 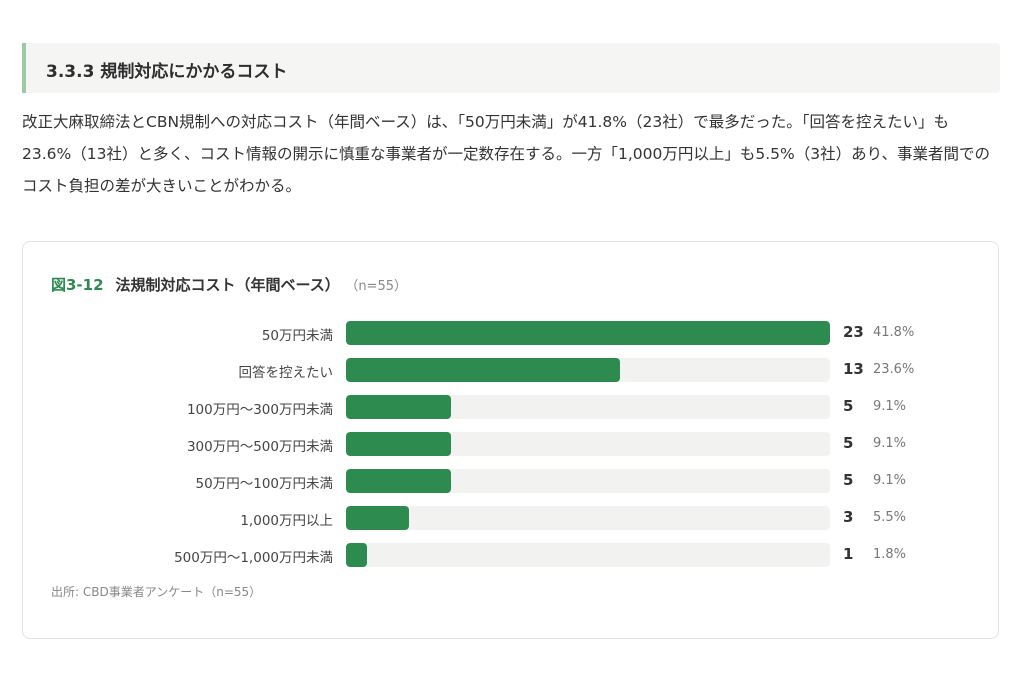 What do you see at coordinates (259, 410) in the screenshot?
I see `category-label: 100万円〜300万円未満` at bounding box center [259, 410].